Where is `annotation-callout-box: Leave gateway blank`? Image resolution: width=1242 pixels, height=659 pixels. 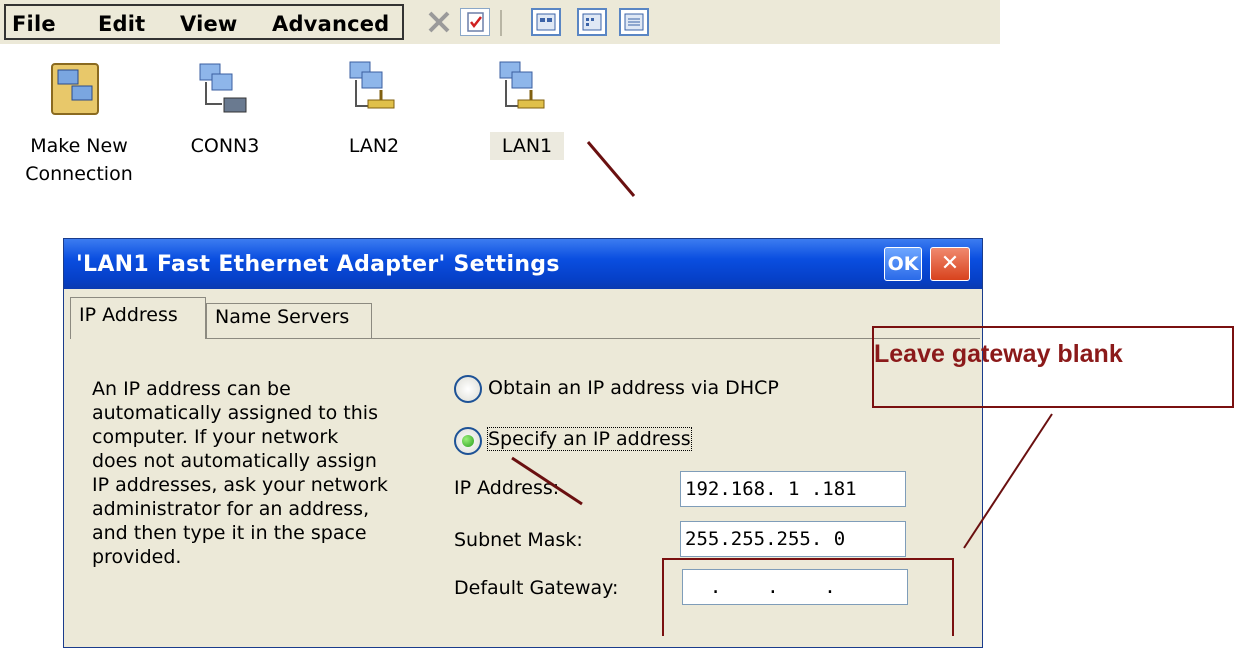 annotation-callout-box: Leave gateway blank is located at coordinates (1053, 367).